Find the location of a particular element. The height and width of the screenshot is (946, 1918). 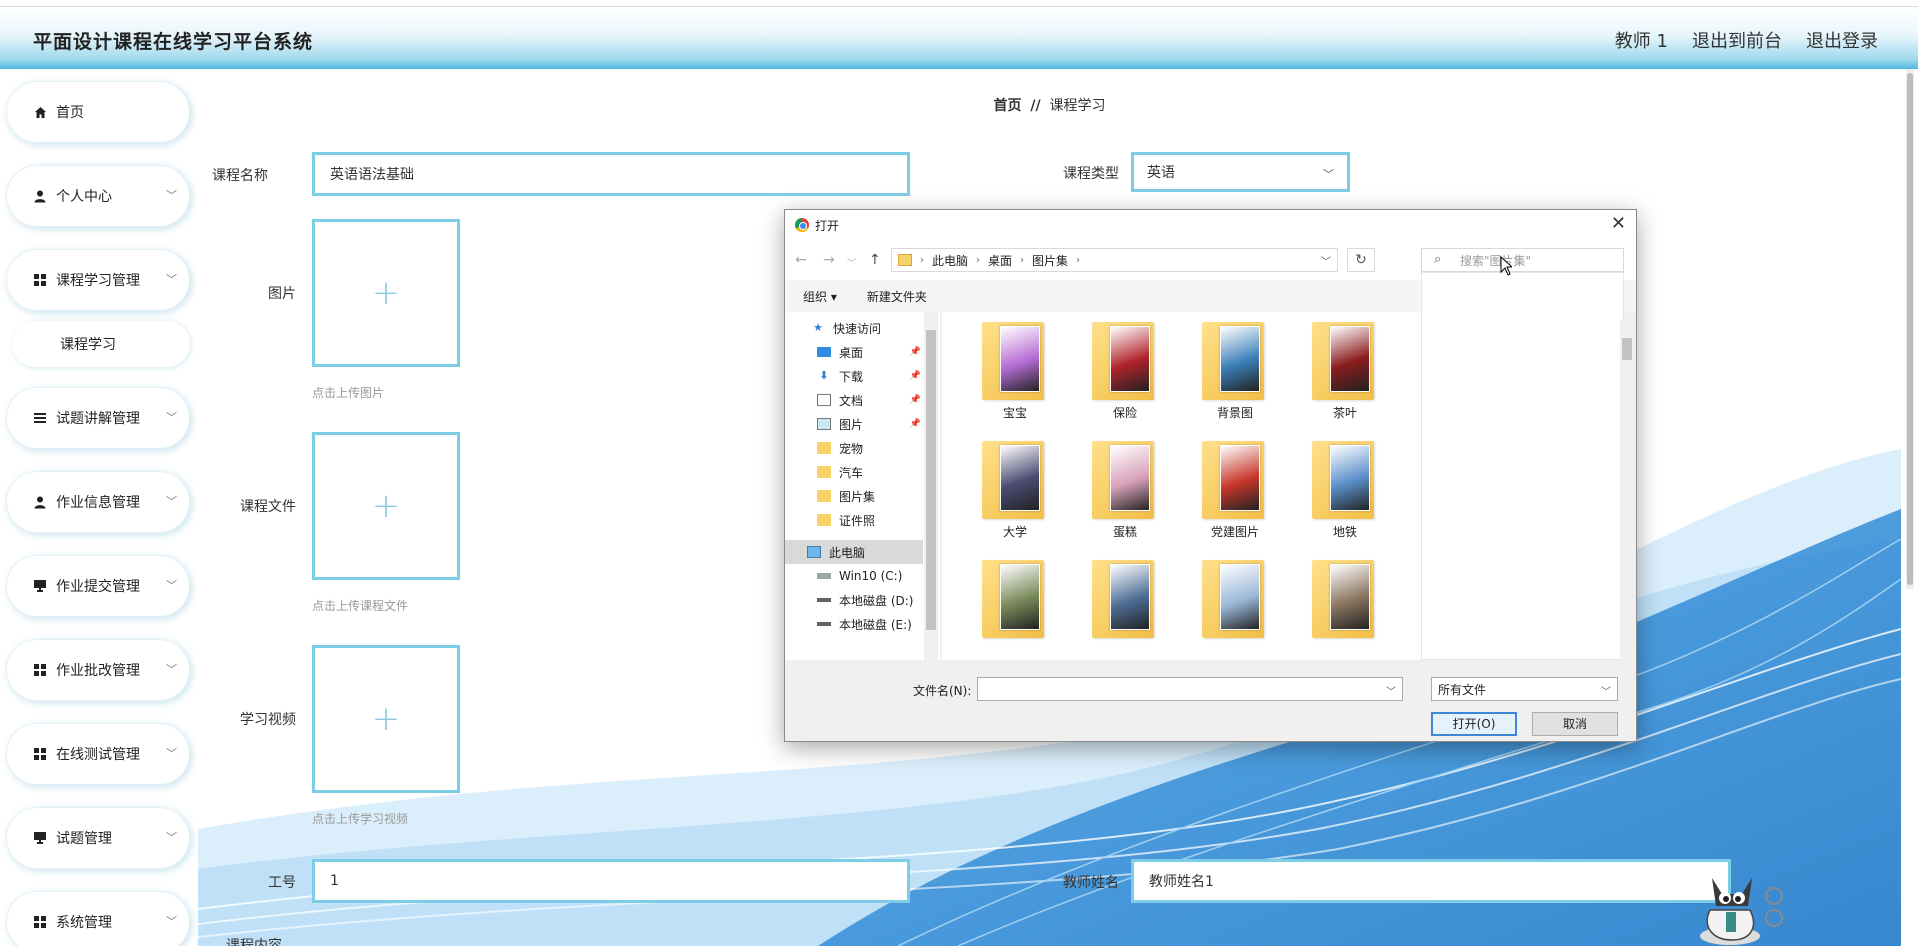

new-folder-button: 新建文件夹 is located at coordinates (897, 296).